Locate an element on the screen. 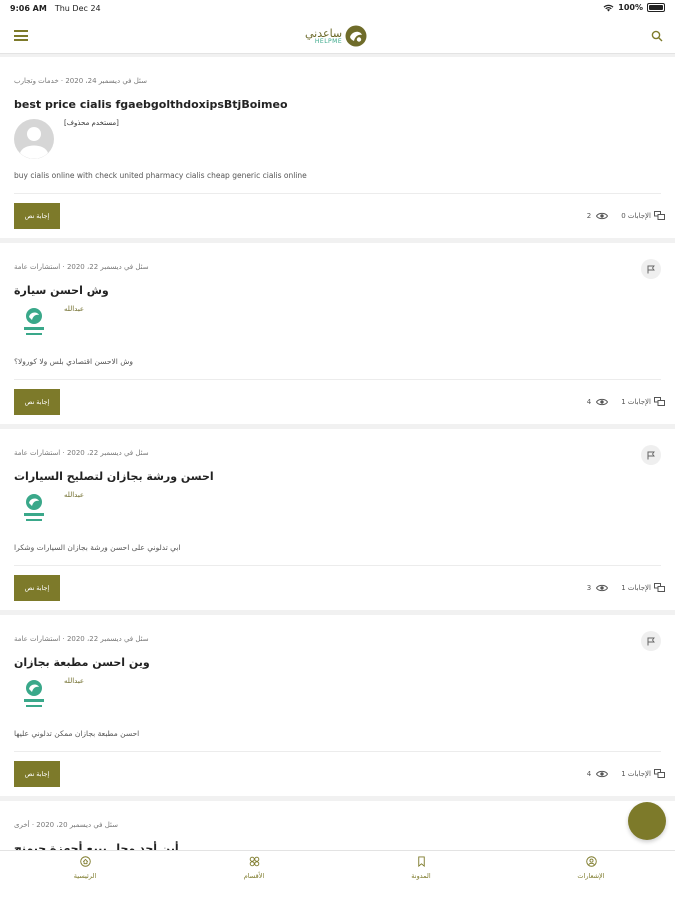  grid-icon is located at coordinates (254, 861).